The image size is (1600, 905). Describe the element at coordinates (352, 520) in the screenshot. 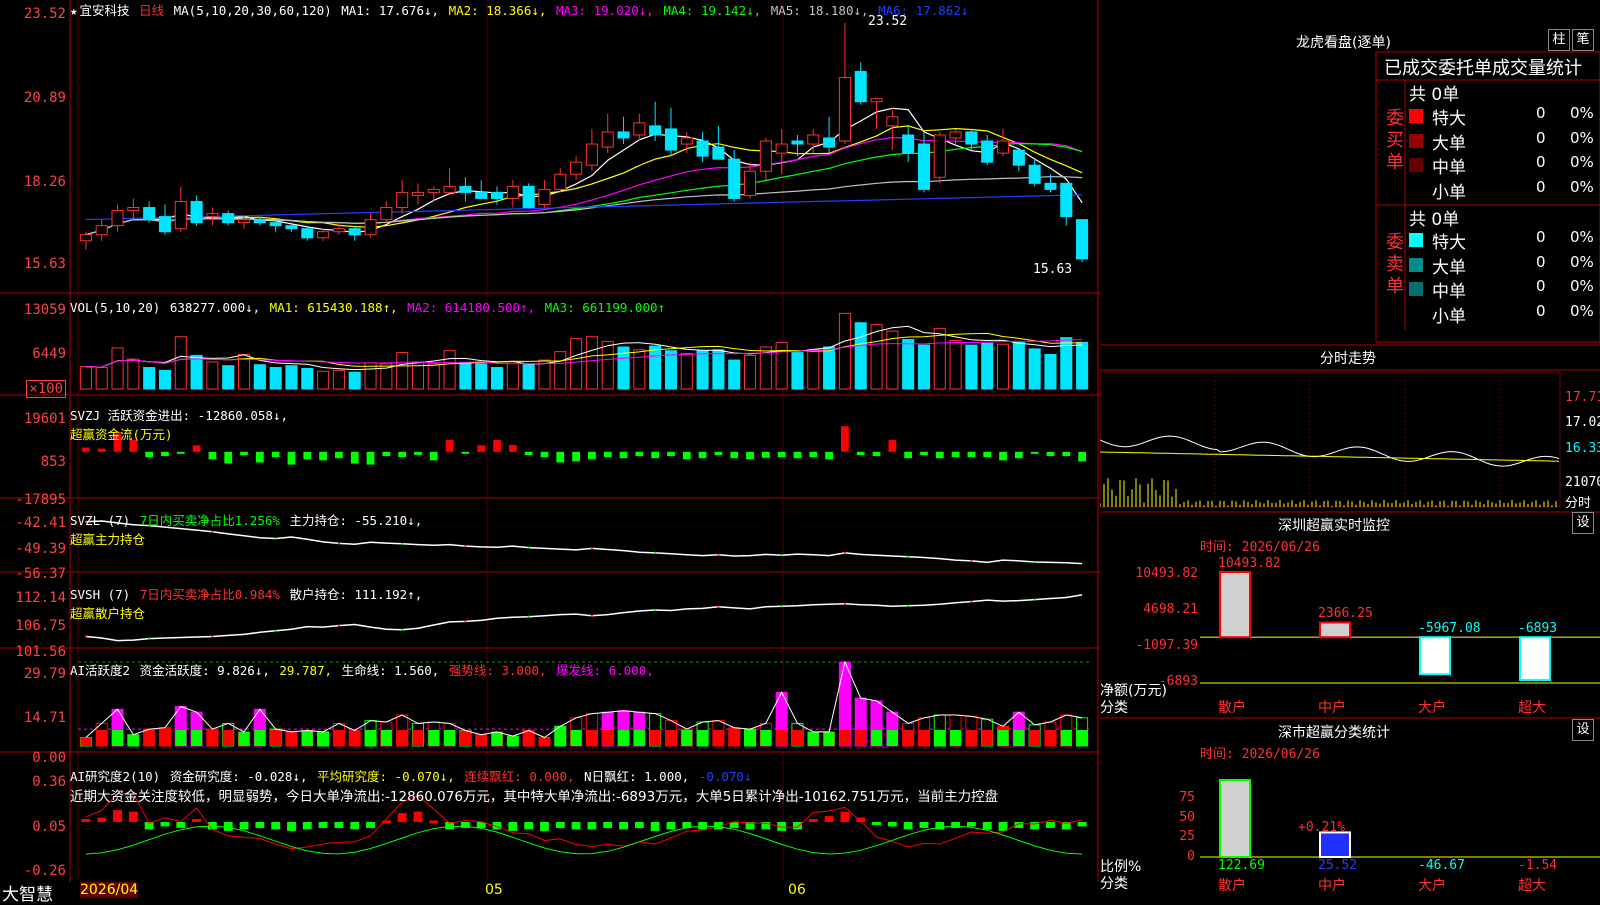

I see `svzl-holding: 主力持仓: -55.210↓,` at that location.